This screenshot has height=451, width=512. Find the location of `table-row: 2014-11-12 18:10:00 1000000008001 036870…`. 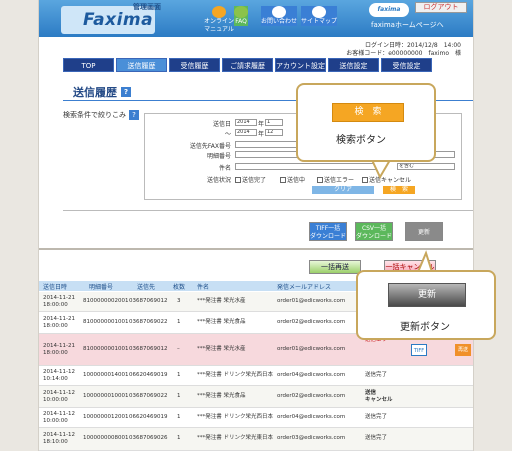

table-row: 2014-11-12 18:10:00 1000000008001 036870… is located at coordinates (256, 439).